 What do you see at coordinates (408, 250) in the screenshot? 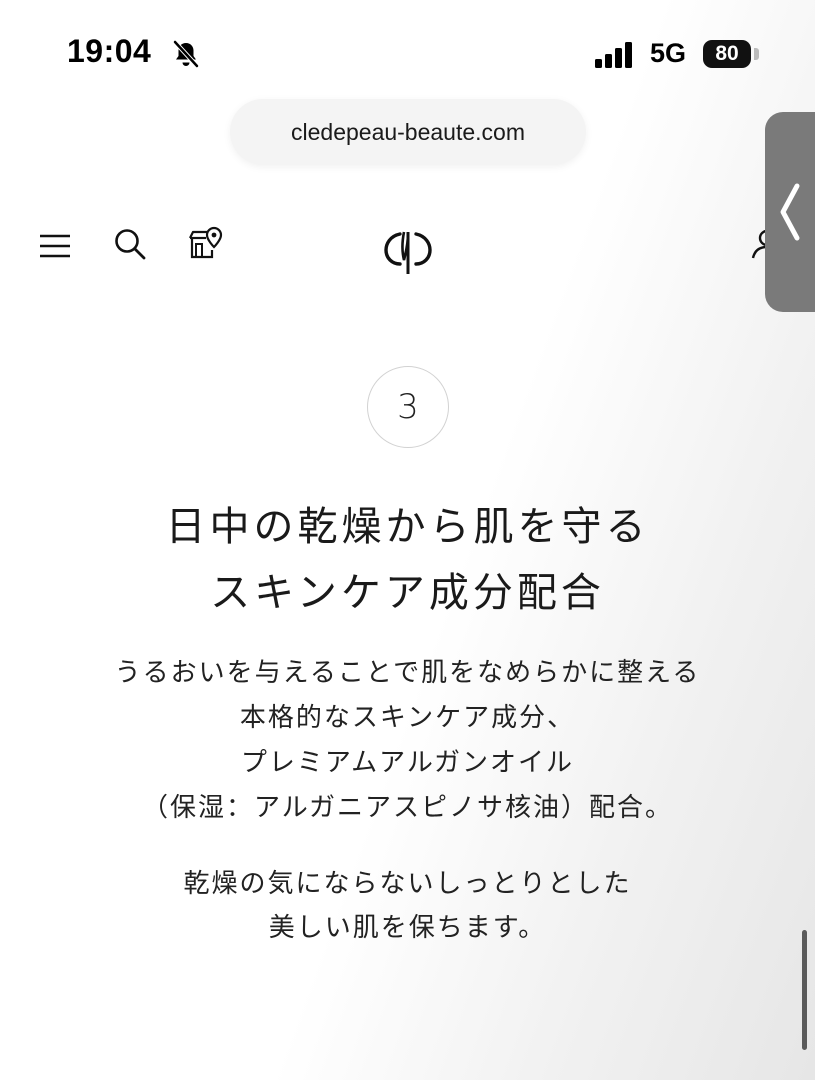
I see `cle-de-peau-logo-icon` at bounding box center [408, 250].